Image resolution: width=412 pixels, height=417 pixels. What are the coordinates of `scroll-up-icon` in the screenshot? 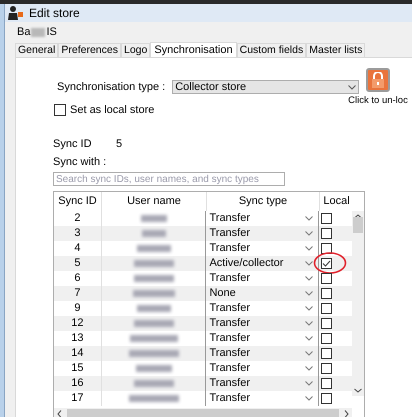 It's located at (358, 216).